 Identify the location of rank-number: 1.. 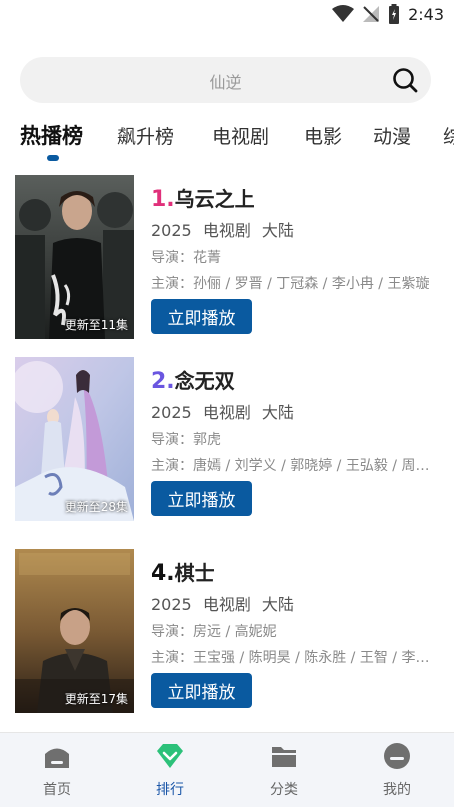
(163, 199).